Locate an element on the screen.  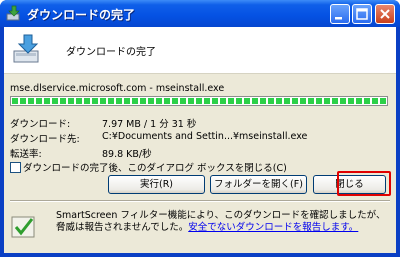
smartscreen-shield-icon is located at coordinates (23, 227).